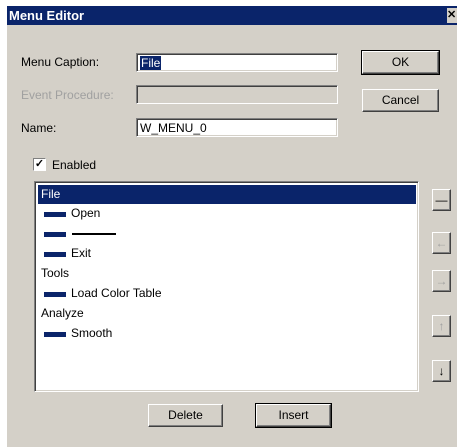  Describe the element at coordinates (227, 333) in the screenshot. I see `list-item: Smooth` at that location.